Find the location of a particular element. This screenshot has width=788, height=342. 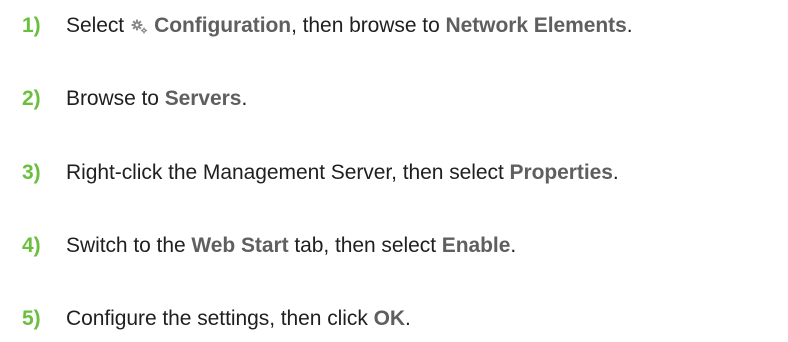

tab-term-web-start: Web Start is located at coordinates (240, 245).